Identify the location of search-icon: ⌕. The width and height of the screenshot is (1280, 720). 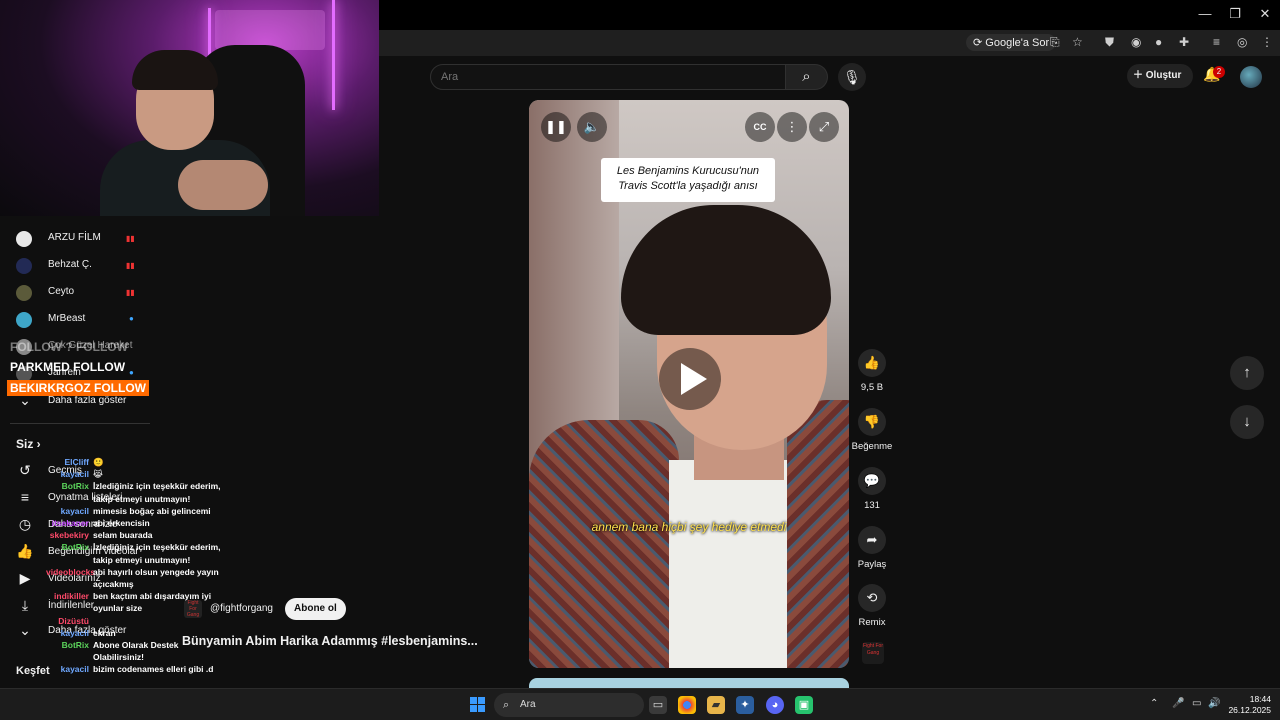
(806, 76).